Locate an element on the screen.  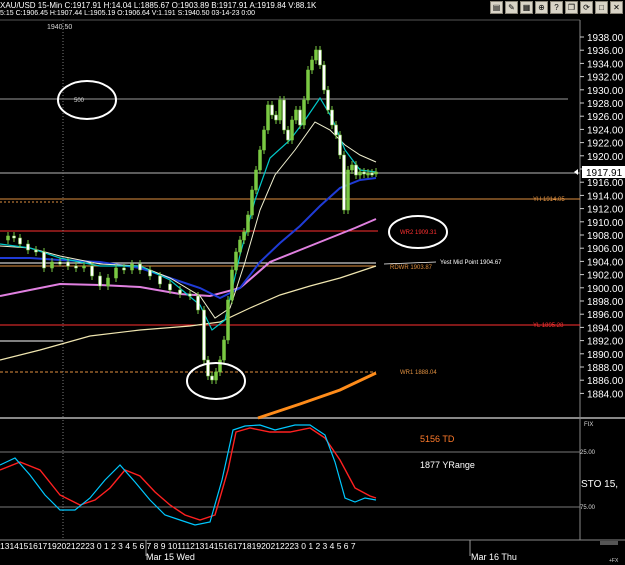
price-tick-label: 1924.00 is located at coordinates (605, 130).